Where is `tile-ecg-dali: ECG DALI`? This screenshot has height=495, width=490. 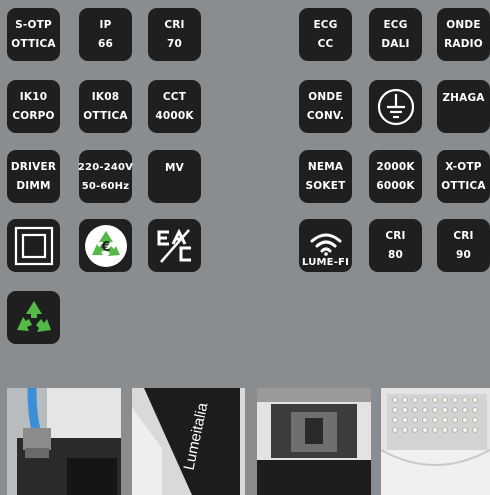 tile-ecg-dali: ECG DALI is located at coordinates (395, 34).